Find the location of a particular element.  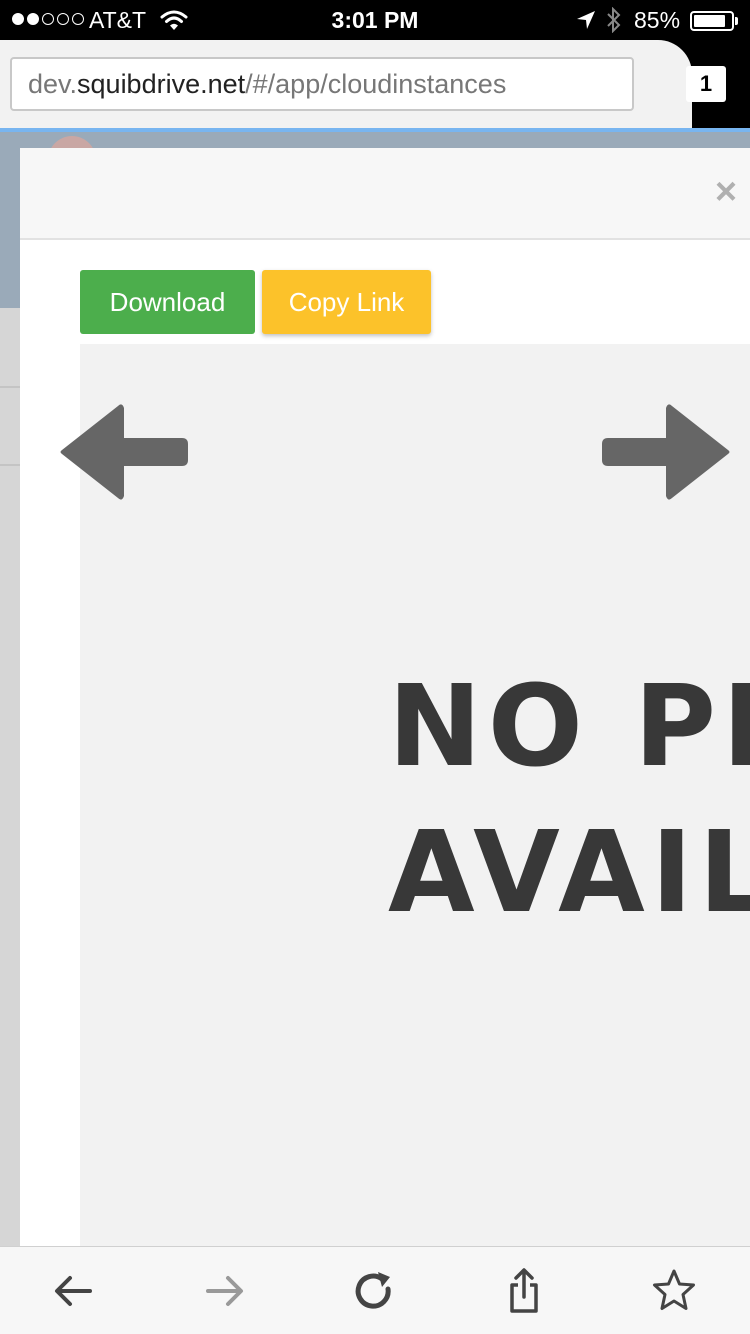

no-preview-line-2: AVAILABLE is located at coordinates (569, 873).